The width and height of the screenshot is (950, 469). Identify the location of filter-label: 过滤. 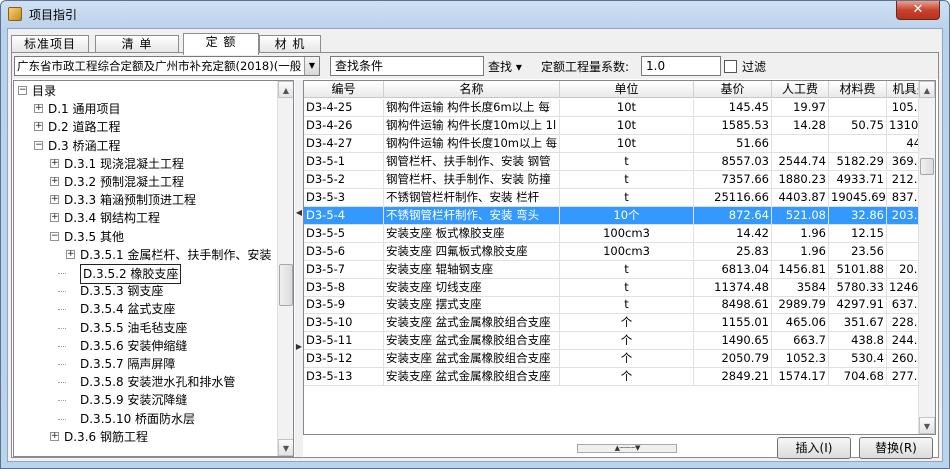
(754, 67).